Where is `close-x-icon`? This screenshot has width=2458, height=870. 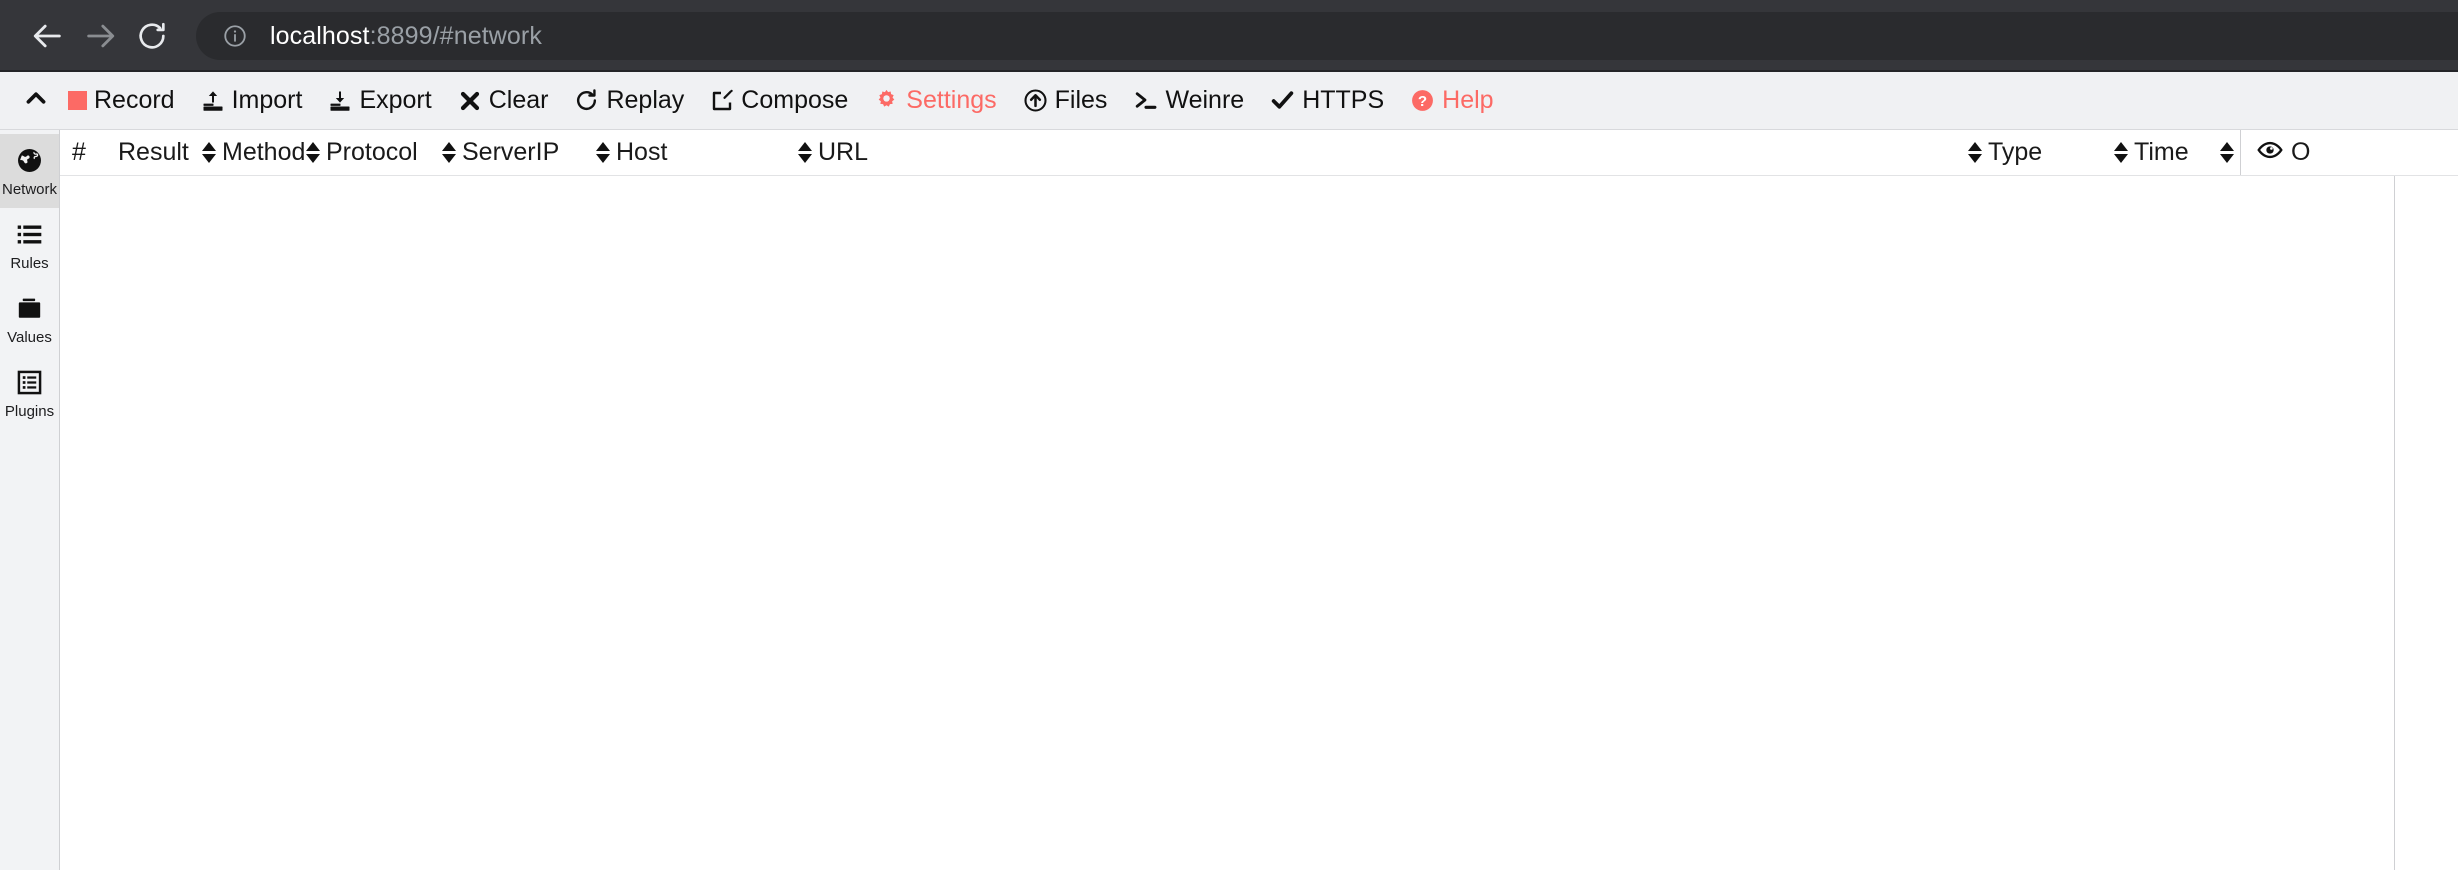 close-x-icon is located at coordinates (470, 101).